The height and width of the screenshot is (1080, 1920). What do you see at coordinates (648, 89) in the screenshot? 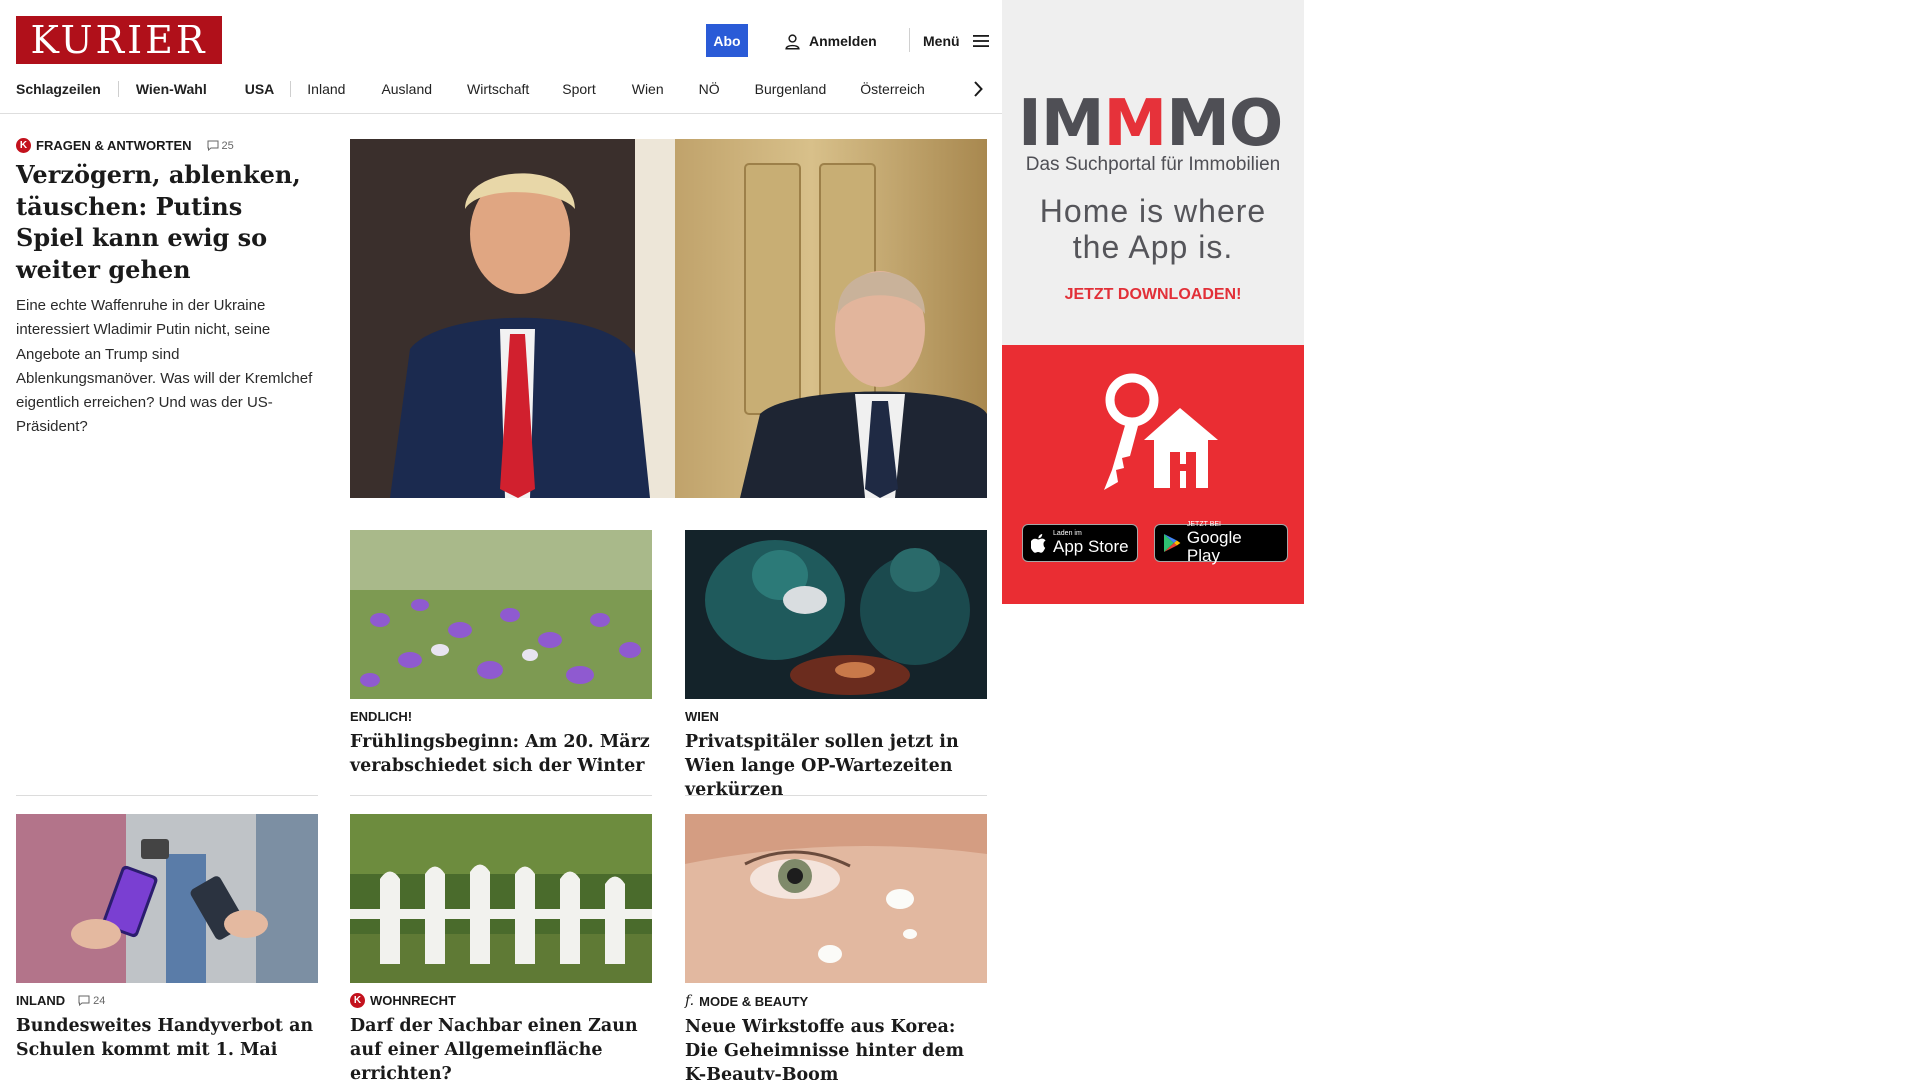
I see `nav-item-wien: Wien` at bounding box center [648, 89].